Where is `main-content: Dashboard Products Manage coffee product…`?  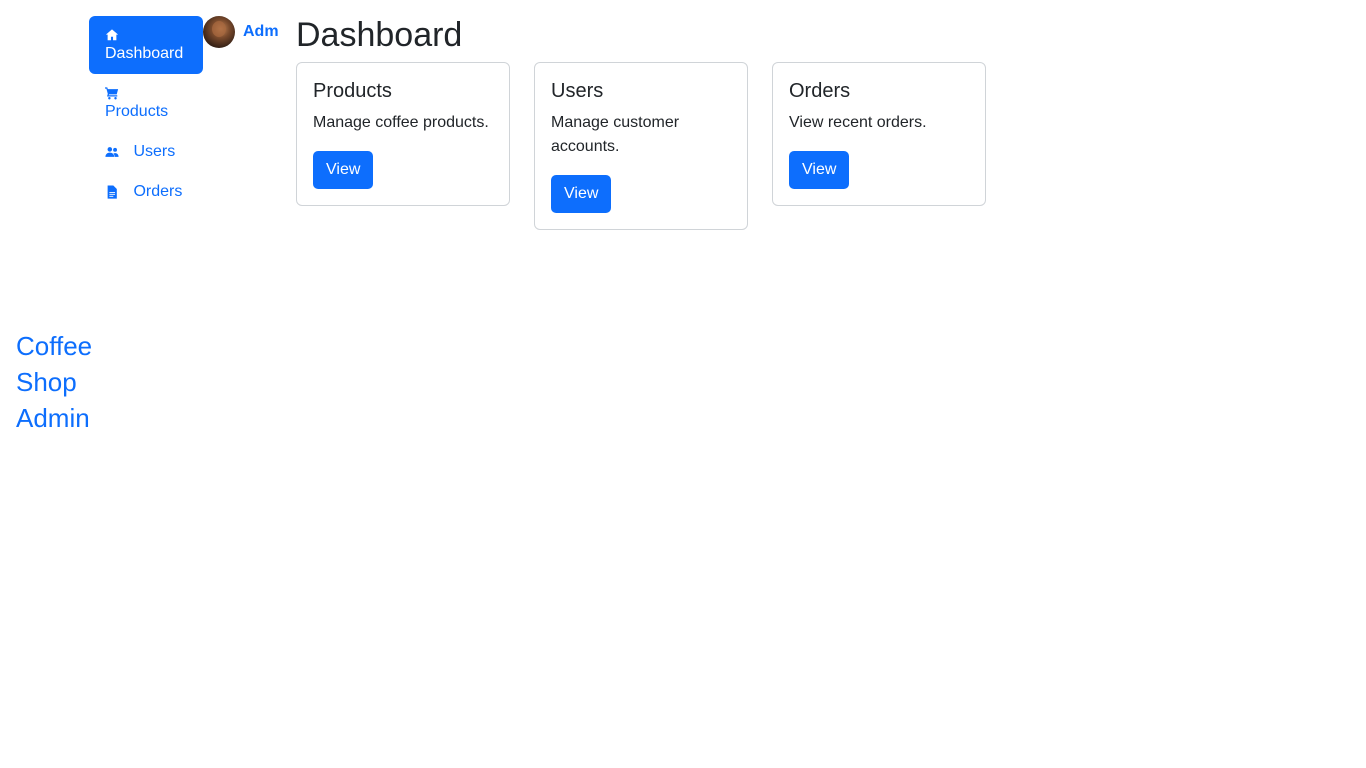
main-content: Dashboard Products Manage coffee product… is located at coordinates (653, 122).